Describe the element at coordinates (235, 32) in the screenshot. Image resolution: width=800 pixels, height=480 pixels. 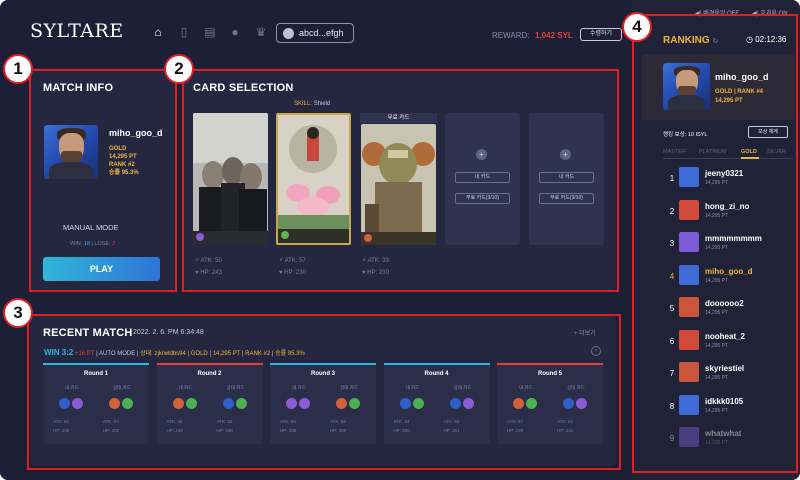
I see `user-icon: ●` at that location.